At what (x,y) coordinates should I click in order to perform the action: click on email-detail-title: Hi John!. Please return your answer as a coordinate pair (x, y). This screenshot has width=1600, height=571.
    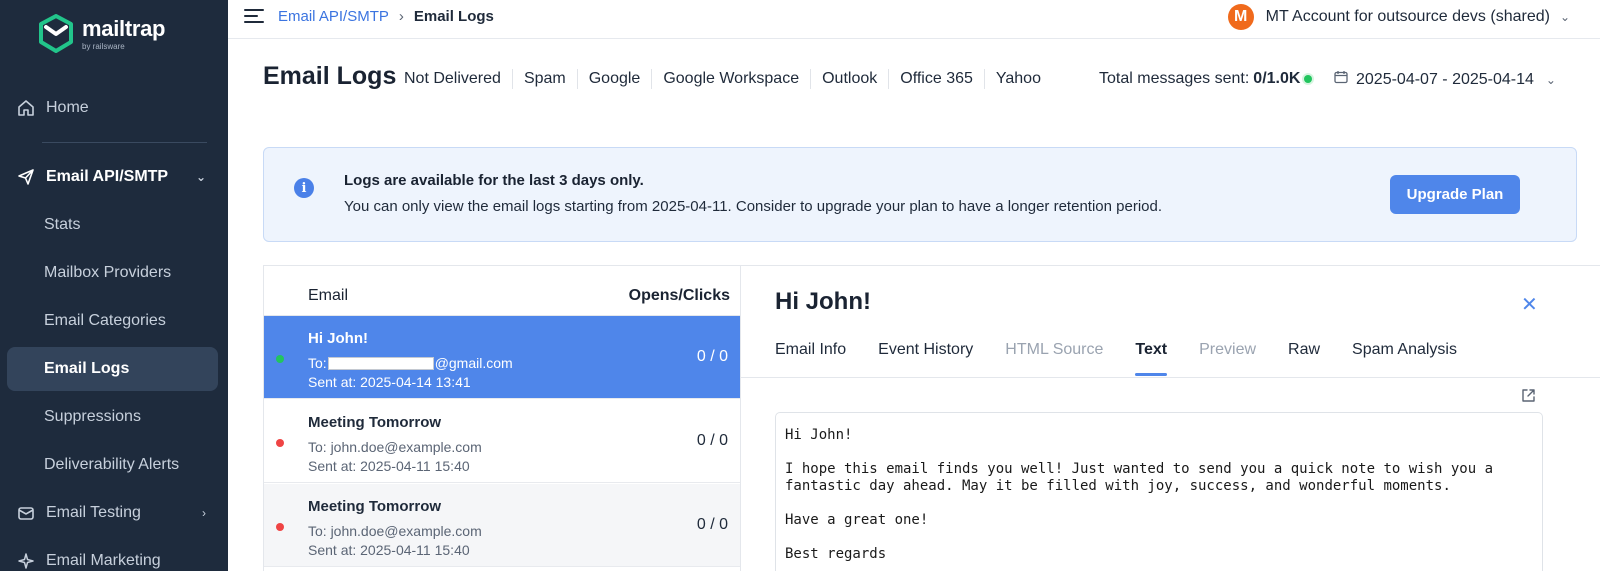
    Looking at the image, I should click on (823, 301).